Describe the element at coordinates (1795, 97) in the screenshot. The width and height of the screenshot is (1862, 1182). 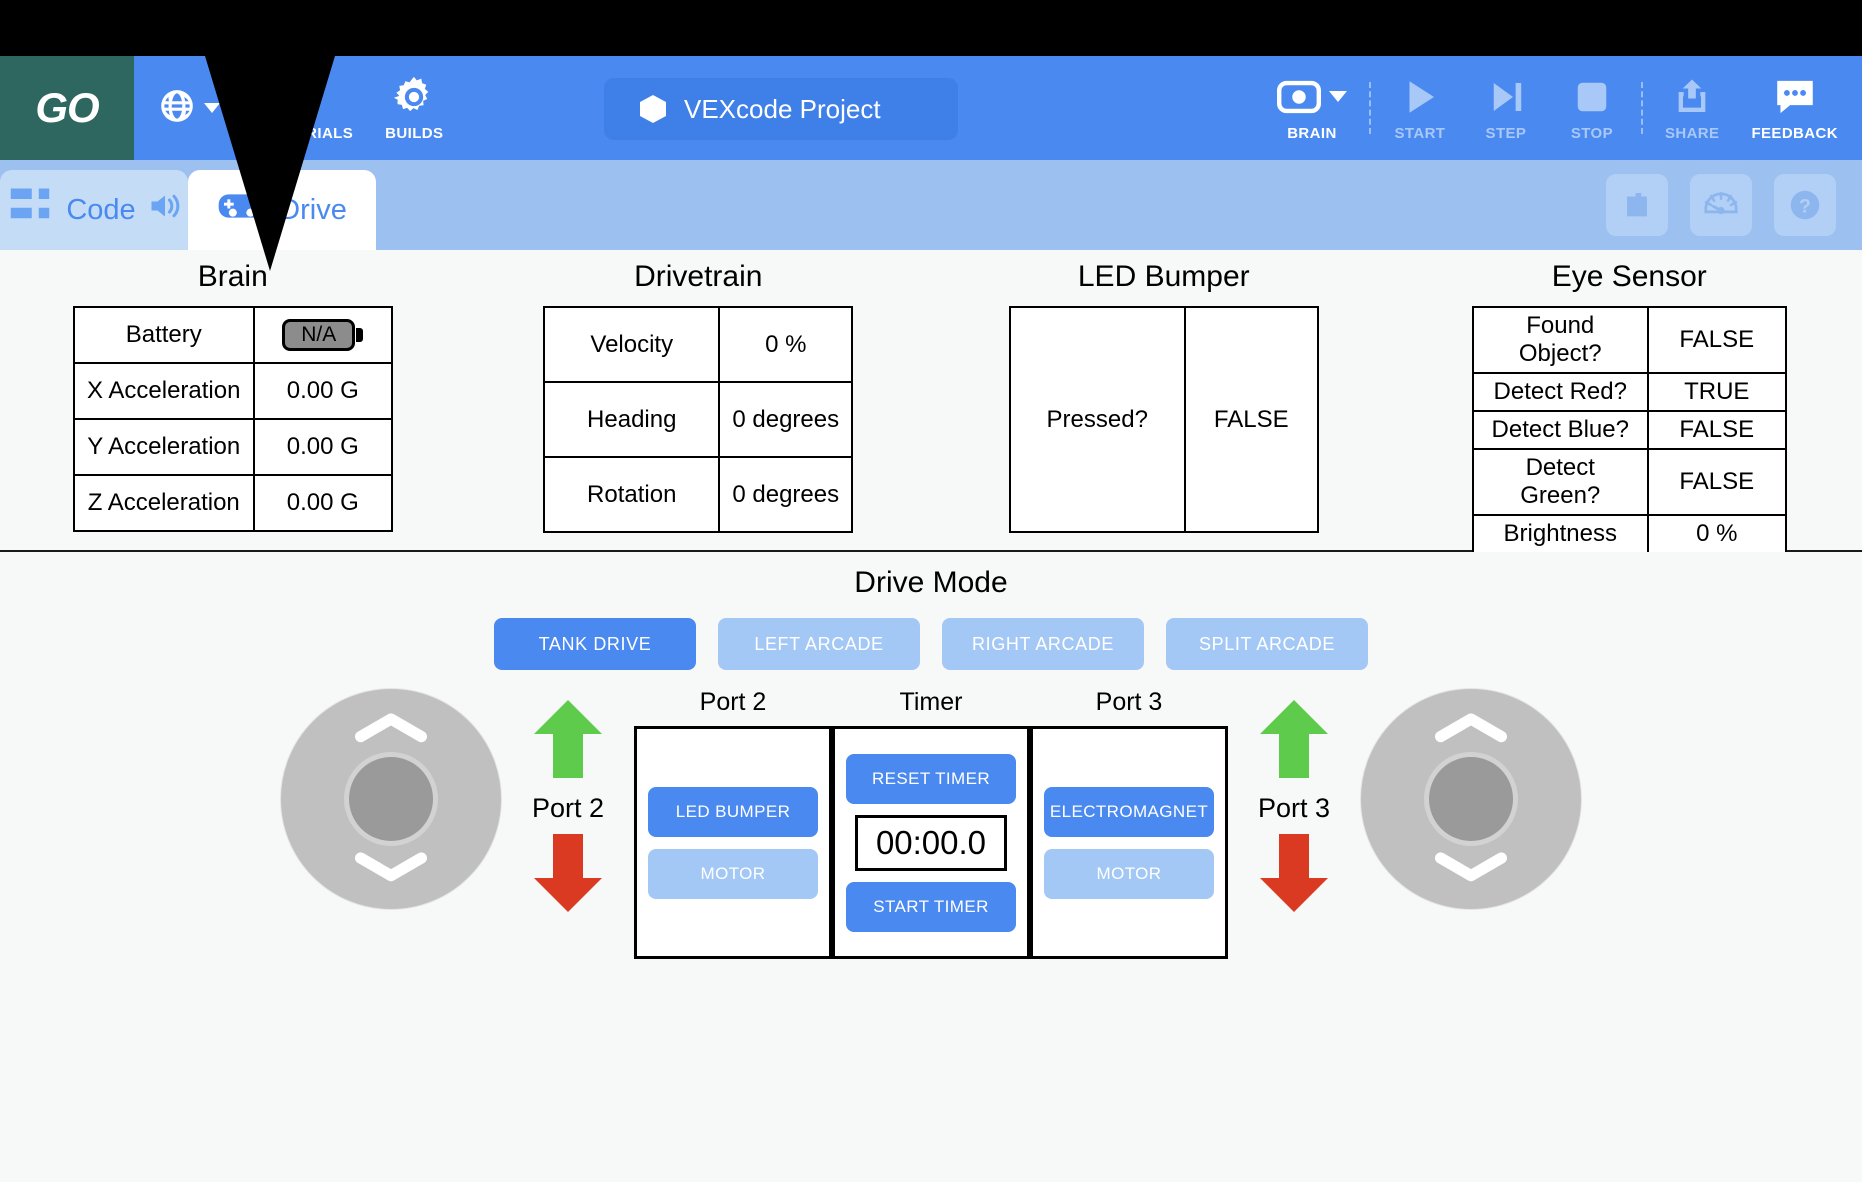
I see `comment-icon` at that location.